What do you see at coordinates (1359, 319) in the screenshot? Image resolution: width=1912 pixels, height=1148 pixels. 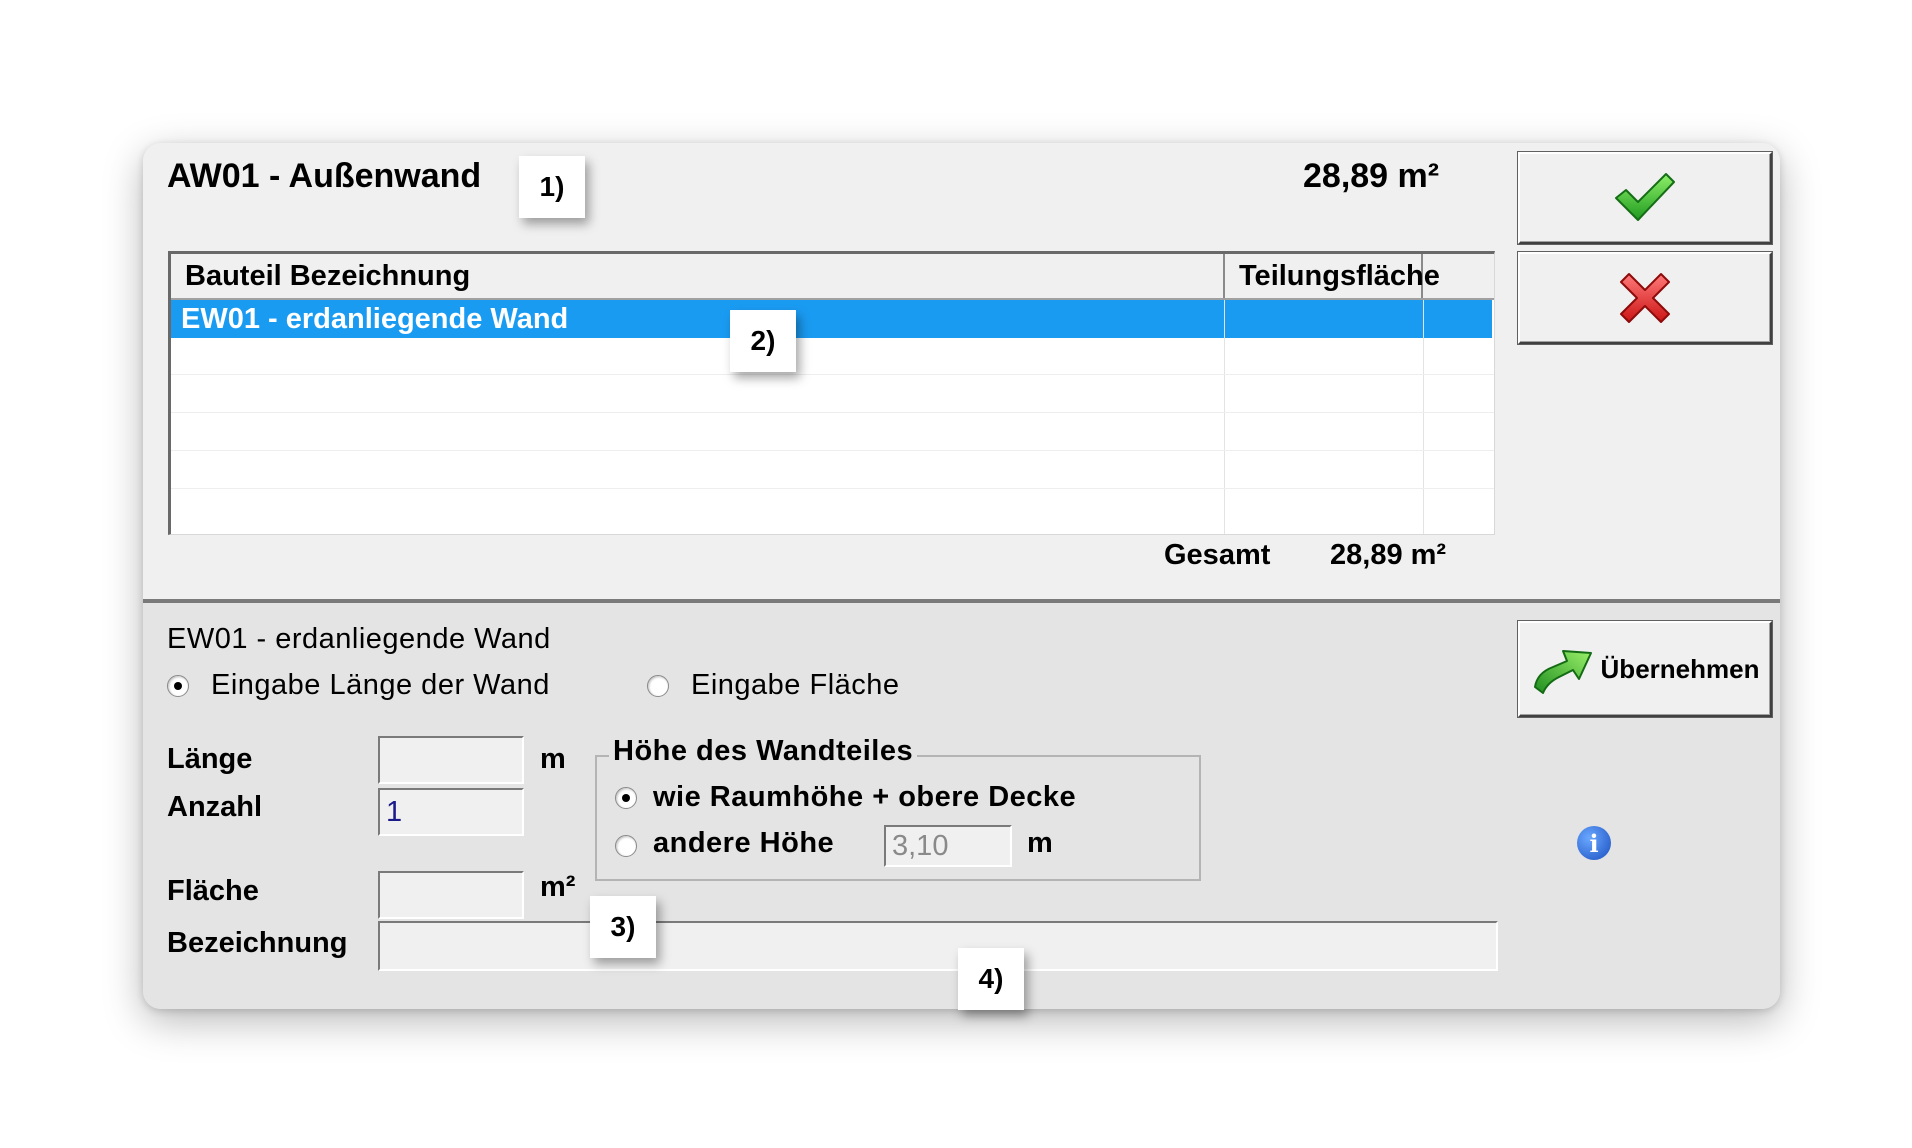 I see `row-area-cell` at bounding box center [1359, 319].